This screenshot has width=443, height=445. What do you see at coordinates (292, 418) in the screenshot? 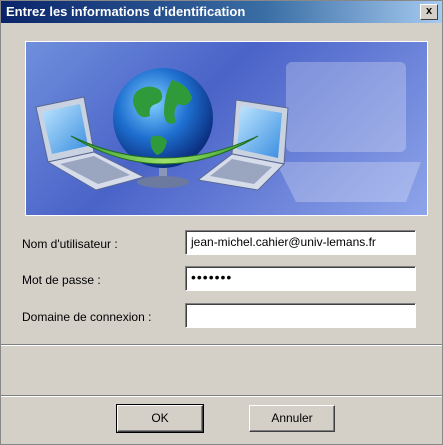
I see `cancel-button: Annuler` at bounding box center [292, 418].